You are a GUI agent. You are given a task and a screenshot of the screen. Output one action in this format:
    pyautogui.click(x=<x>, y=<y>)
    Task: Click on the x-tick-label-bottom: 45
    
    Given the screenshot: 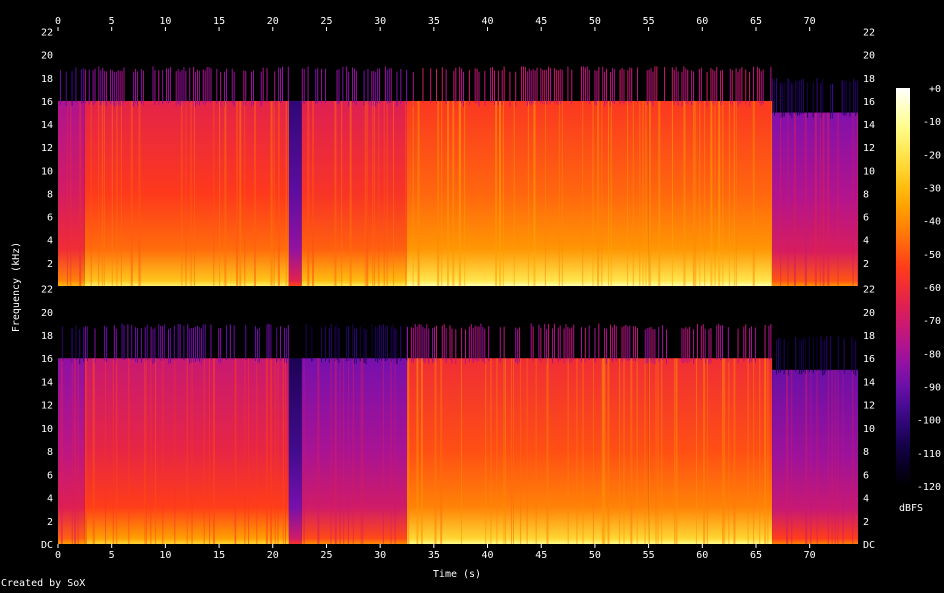 What is the action you would take?
    pyautogui.click(x=541, y=555)
    